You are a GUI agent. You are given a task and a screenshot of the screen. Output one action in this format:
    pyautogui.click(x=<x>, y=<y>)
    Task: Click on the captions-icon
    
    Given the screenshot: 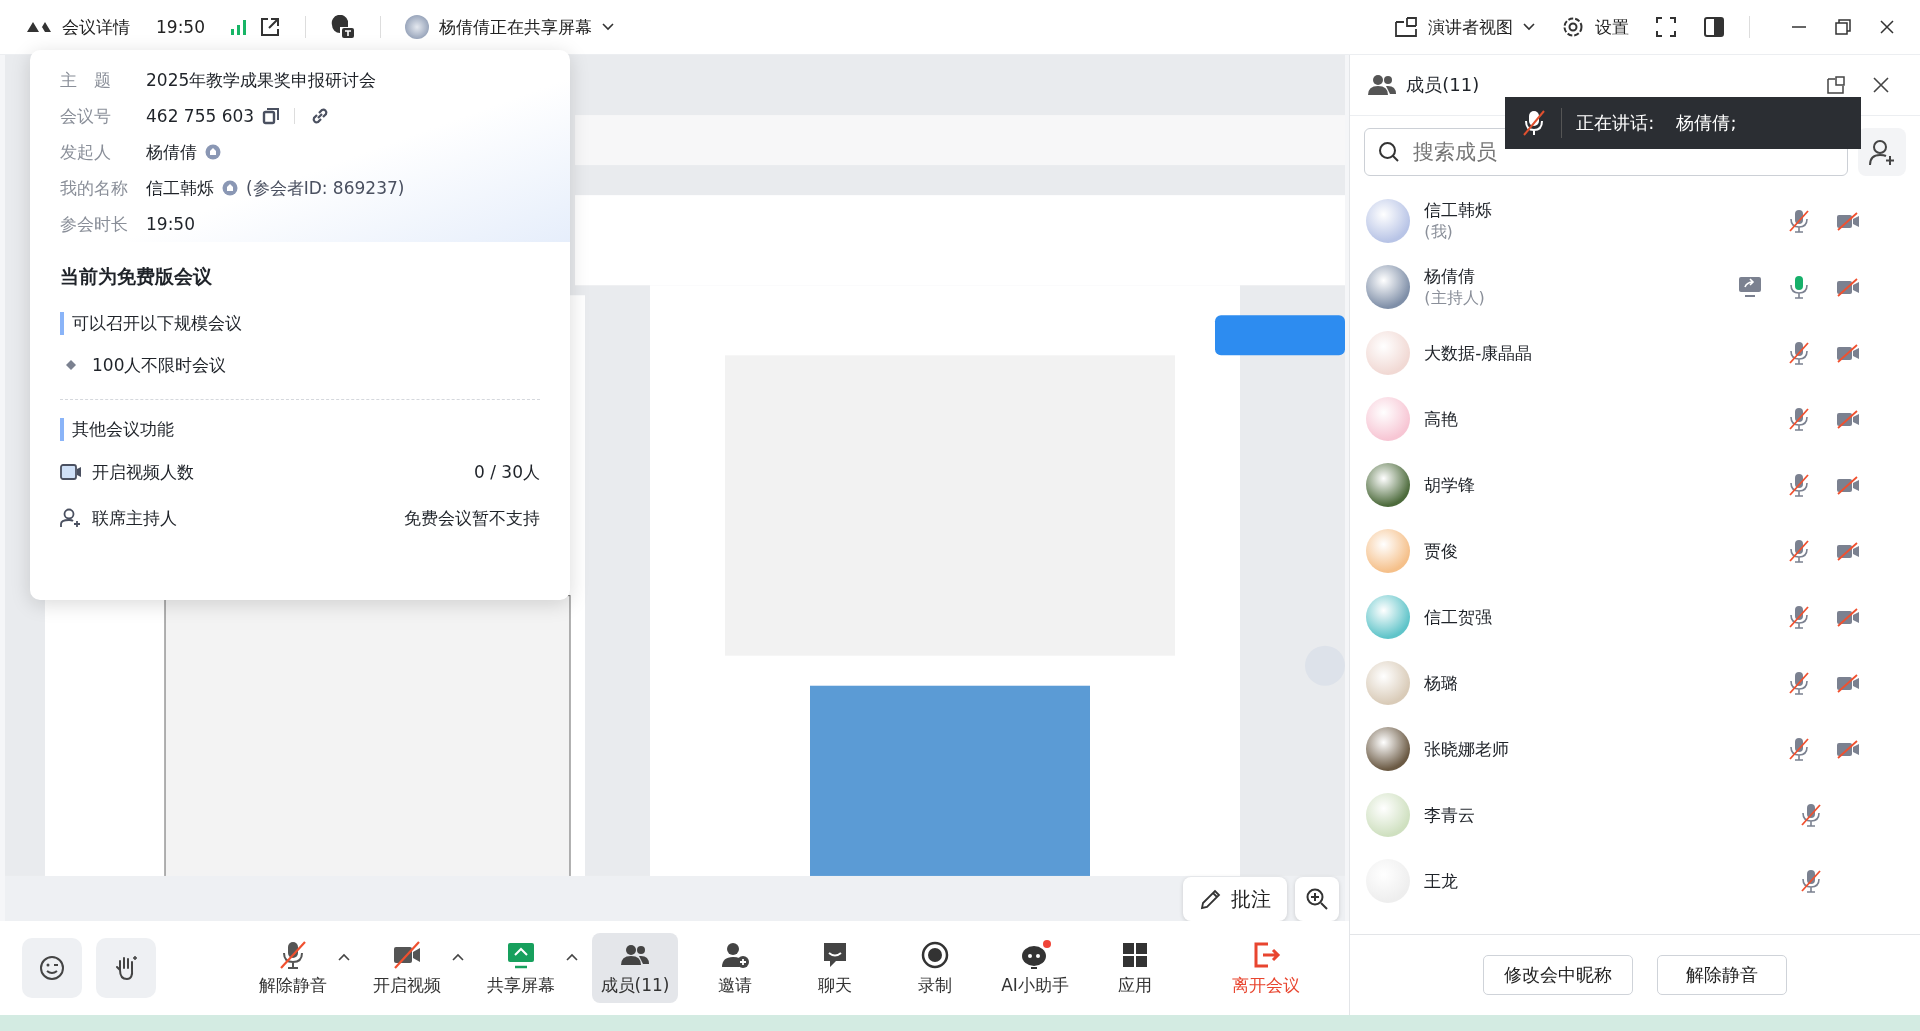 What is the action you would take?
    pyautogui.click(x=343, y=27)
    